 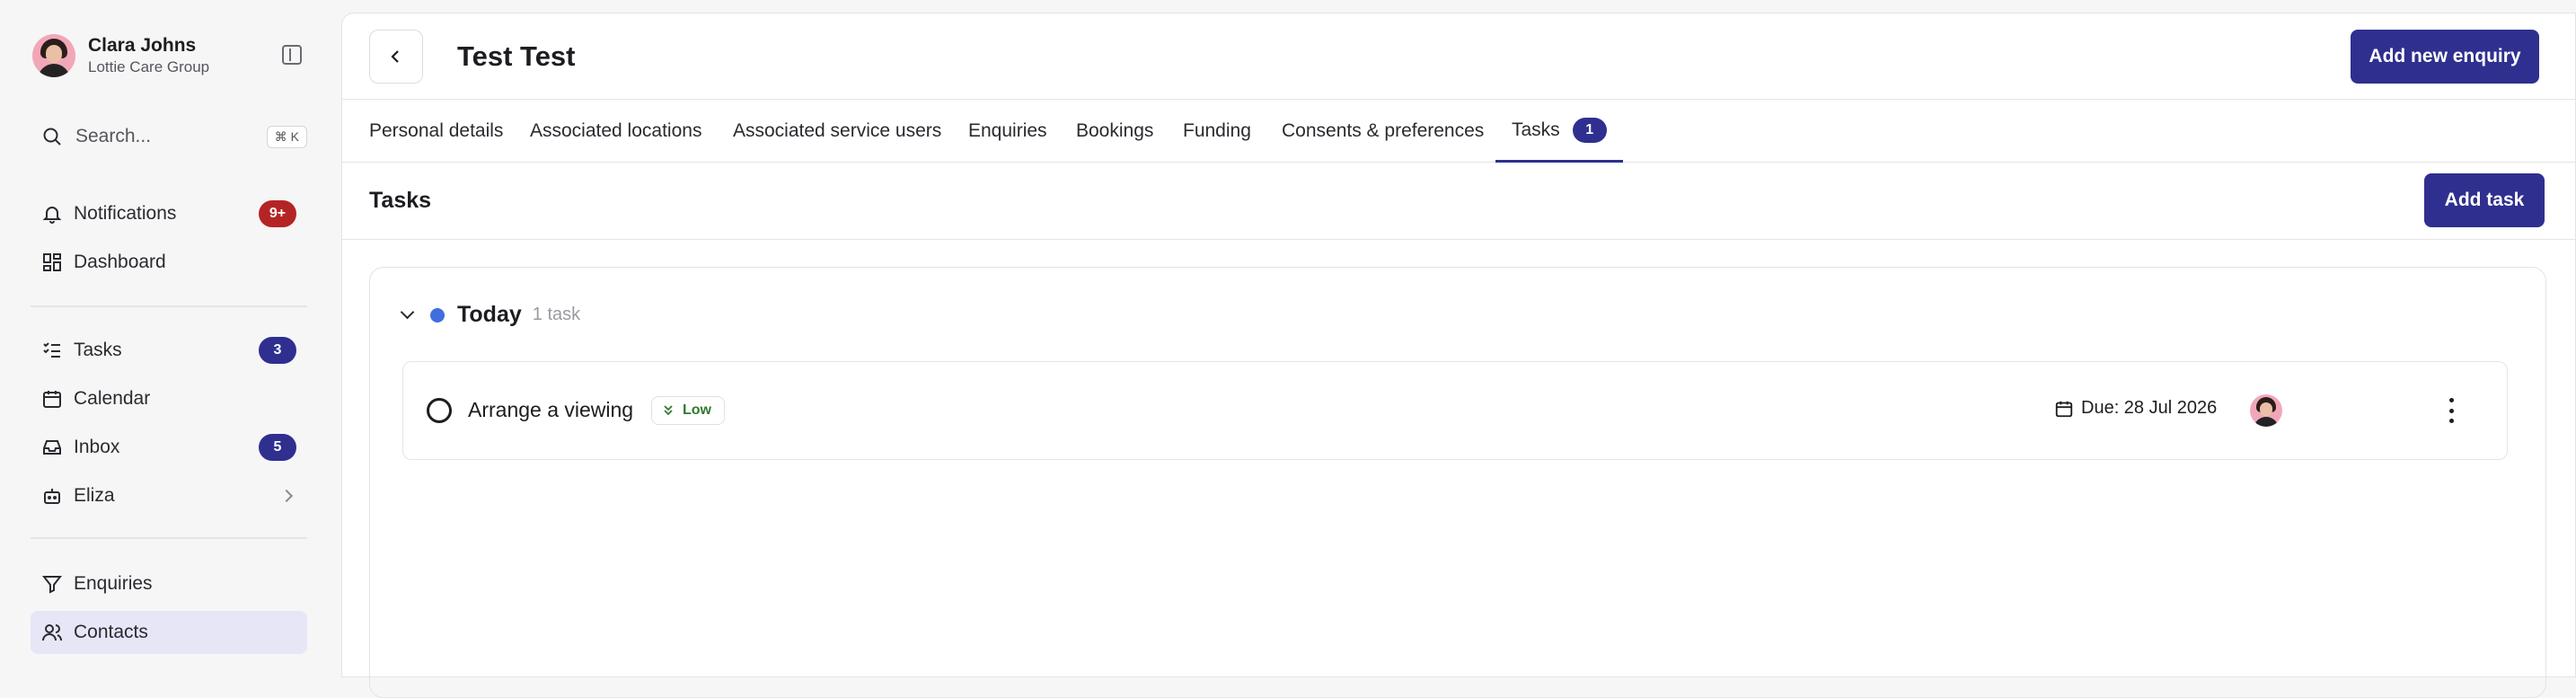 What do you see at coordinates (837, 131) in the screenshot?
I see `tab-associated-service-users: Associated service users` at bounding box center [837, 131].